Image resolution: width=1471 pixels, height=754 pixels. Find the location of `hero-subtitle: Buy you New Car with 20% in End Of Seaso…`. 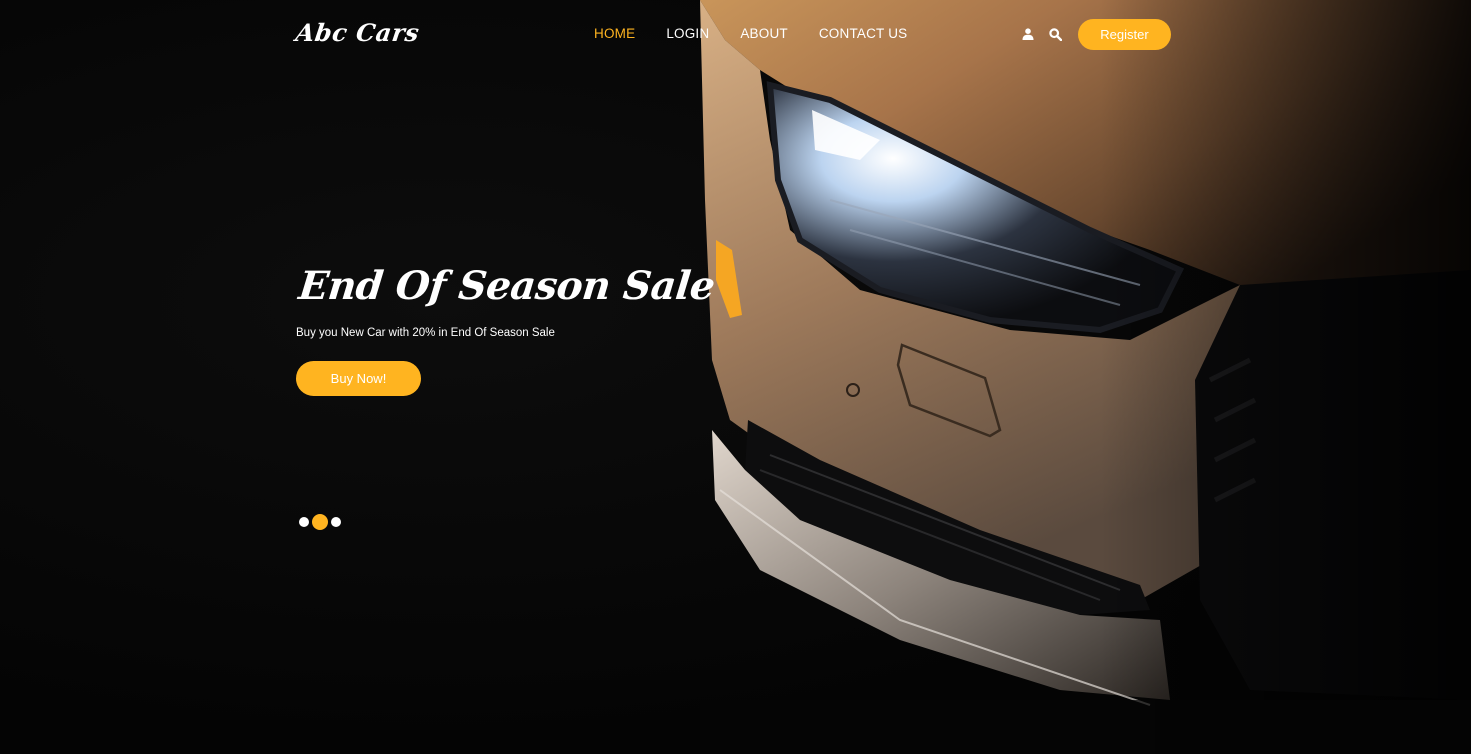

hero-subtitle: Buy you New Car with 20% in End Of Seaso… is located at coordinates (425, 333).